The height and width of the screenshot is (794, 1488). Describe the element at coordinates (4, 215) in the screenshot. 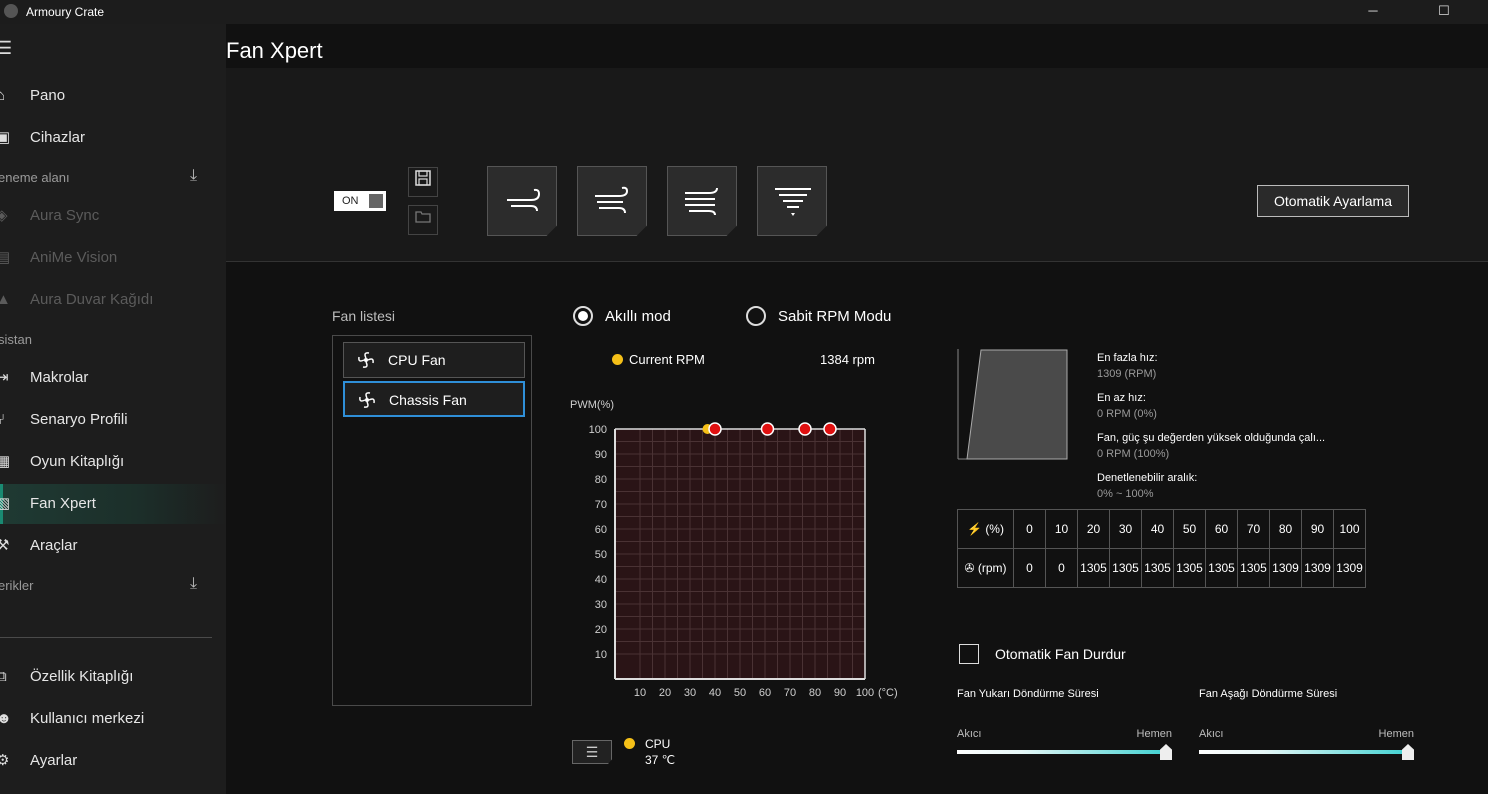

I see `aura-icon: ◈` at that location.